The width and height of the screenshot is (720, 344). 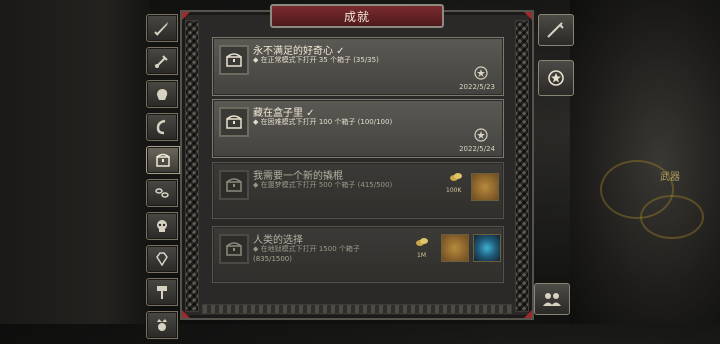 What do you see at coordinates (357, 16) in the screenshot?
I see `window-title: 成就` at bounding box center [357, 16].